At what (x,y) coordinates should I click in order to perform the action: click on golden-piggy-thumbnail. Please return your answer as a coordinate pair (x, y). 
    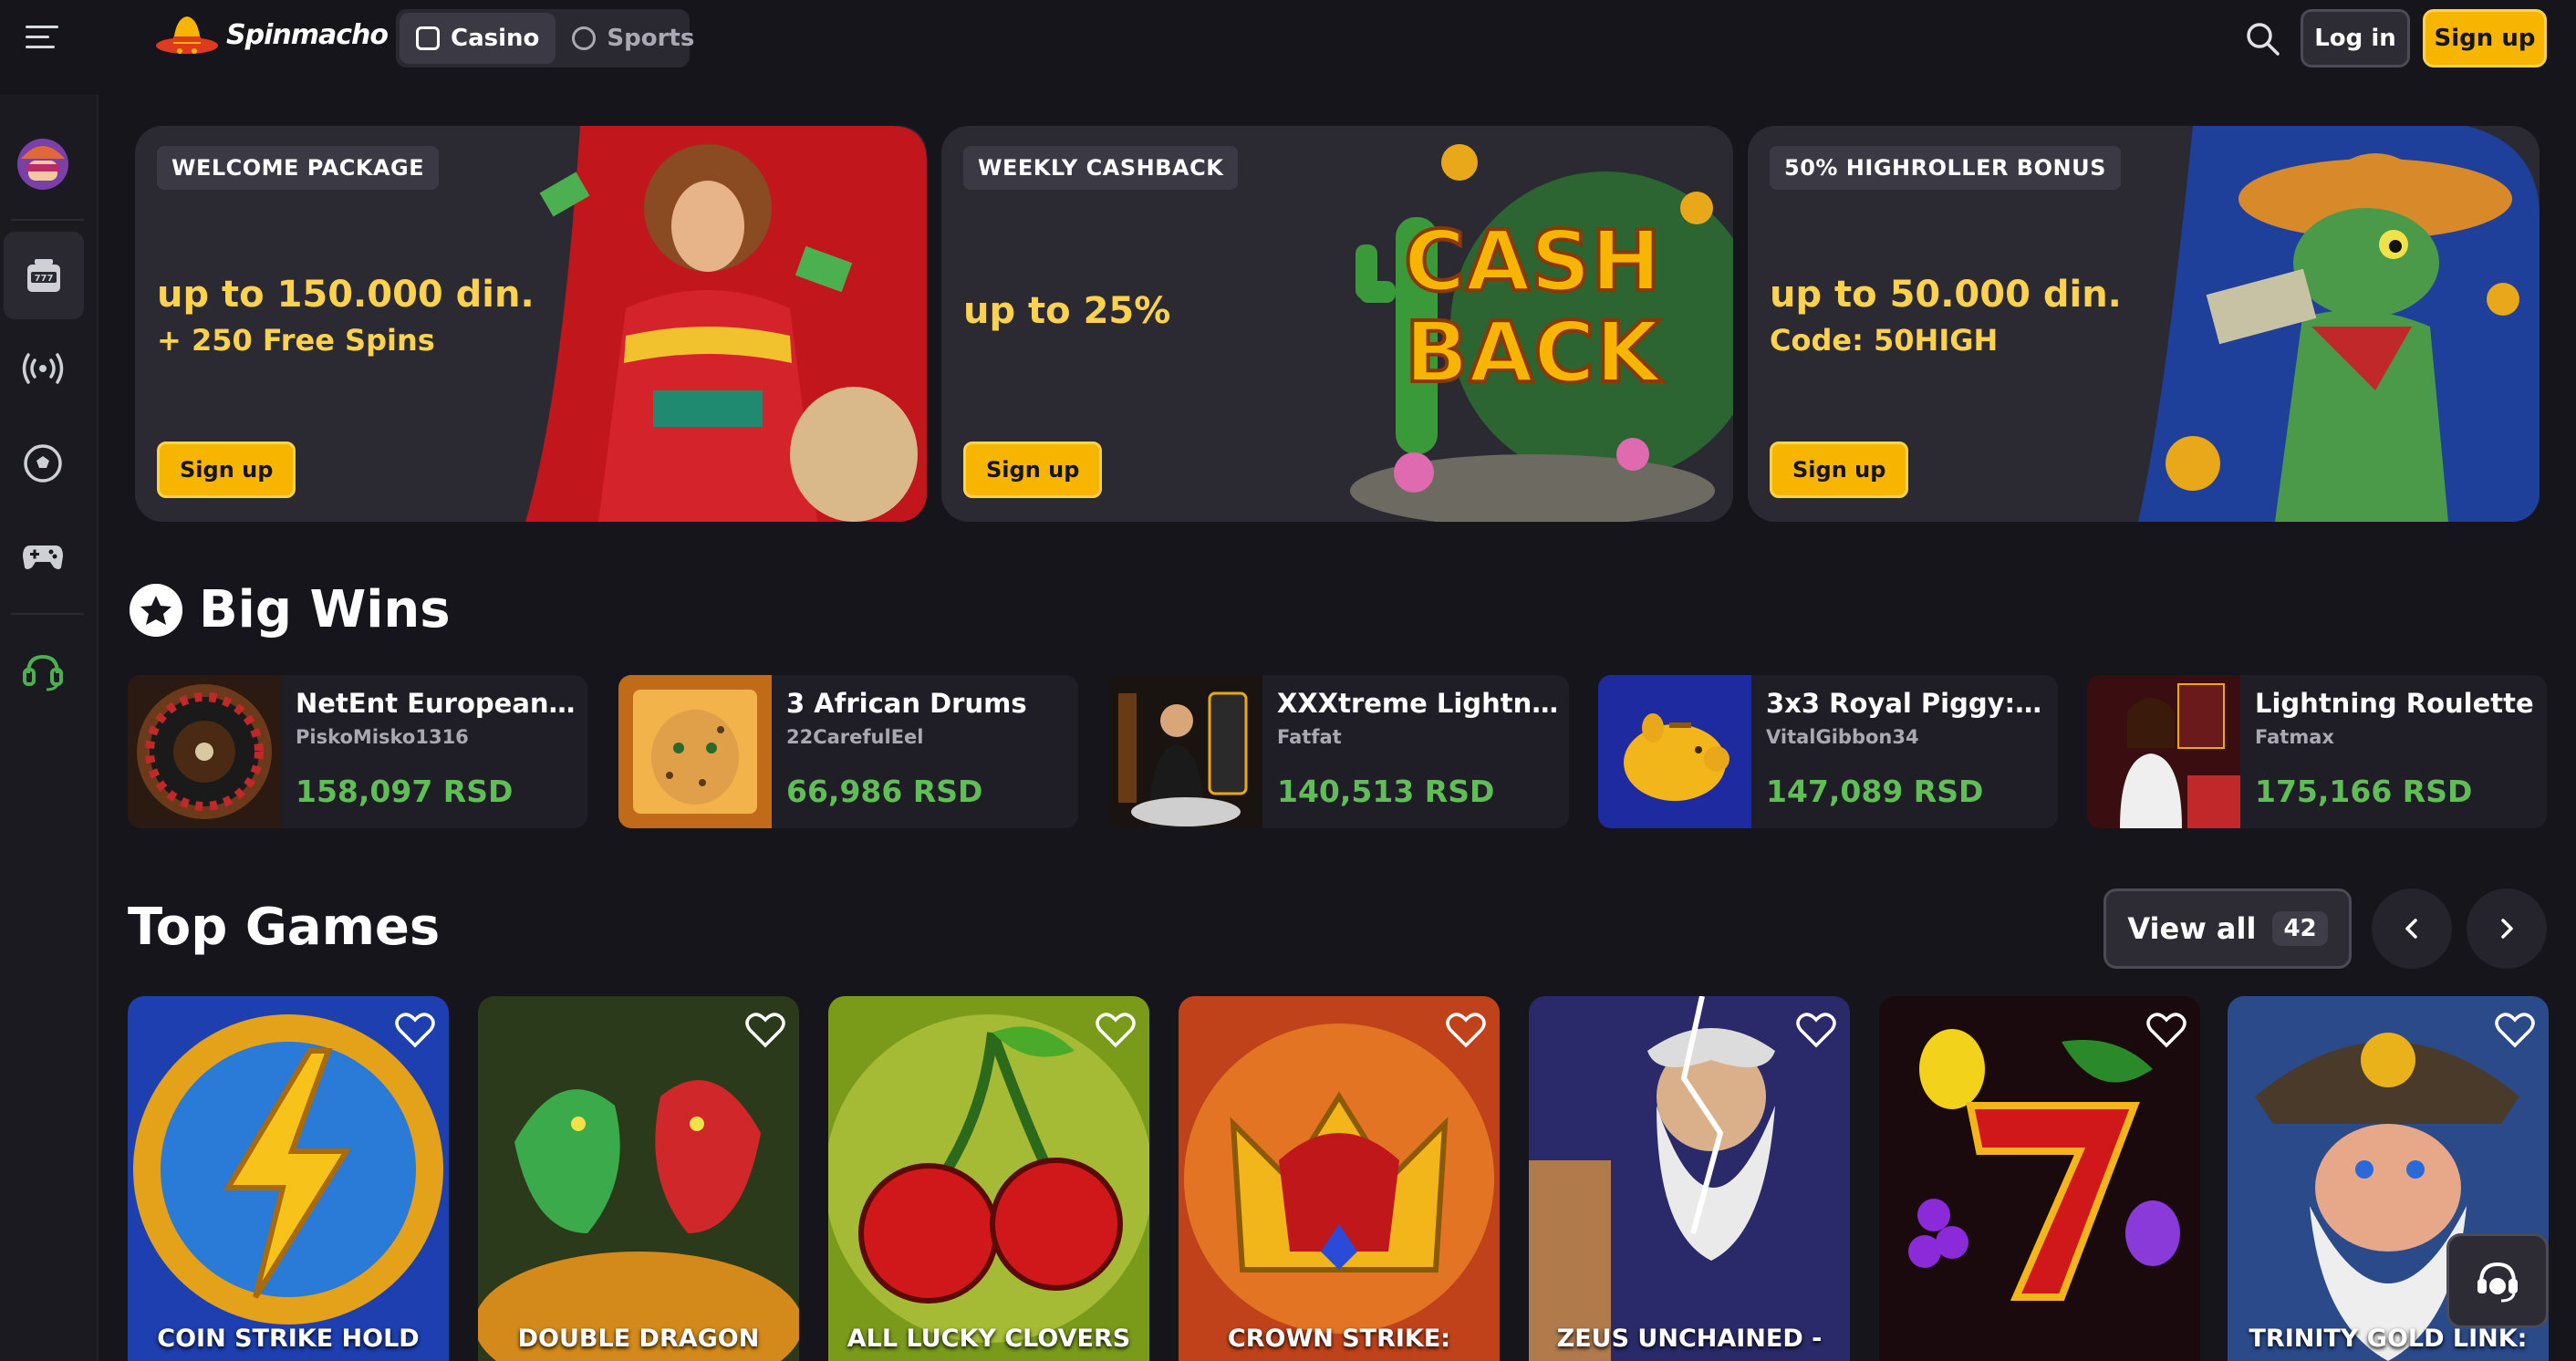
    Looking at the image, I should click on (1674, 751).